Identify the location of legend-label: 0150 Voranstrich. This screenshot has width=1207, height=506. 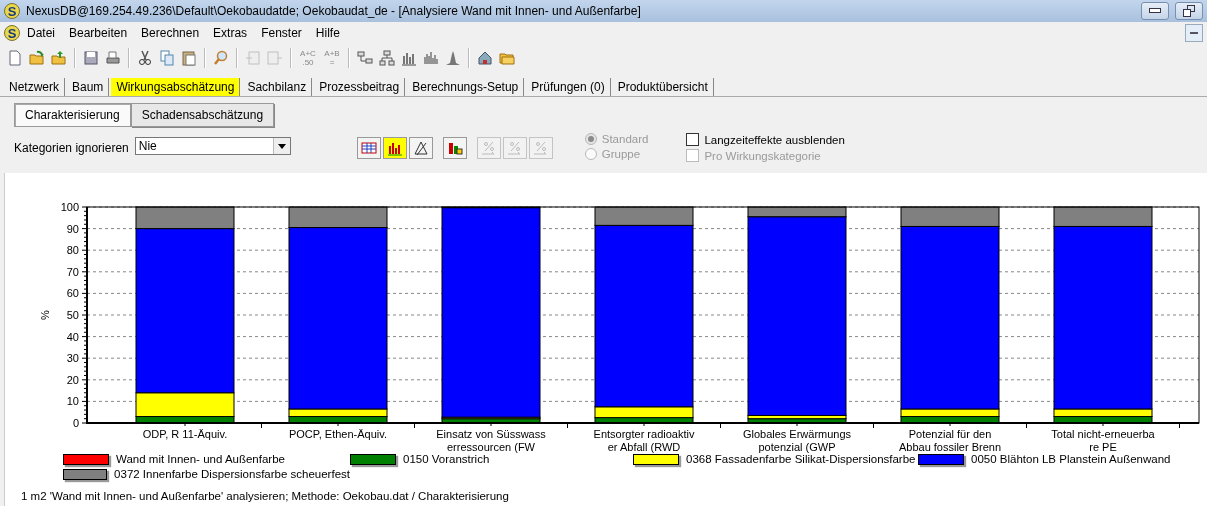
(446, 459).